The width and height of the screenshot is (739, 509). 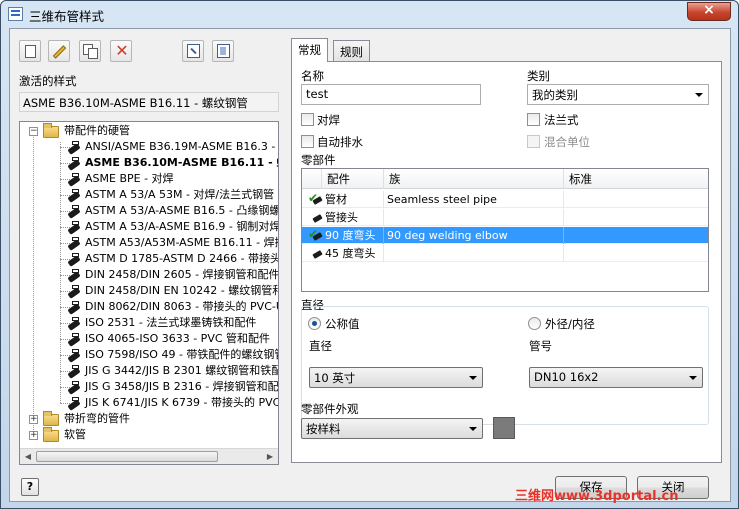 I want to click on nominal-radio, so click(x=314, y=323).